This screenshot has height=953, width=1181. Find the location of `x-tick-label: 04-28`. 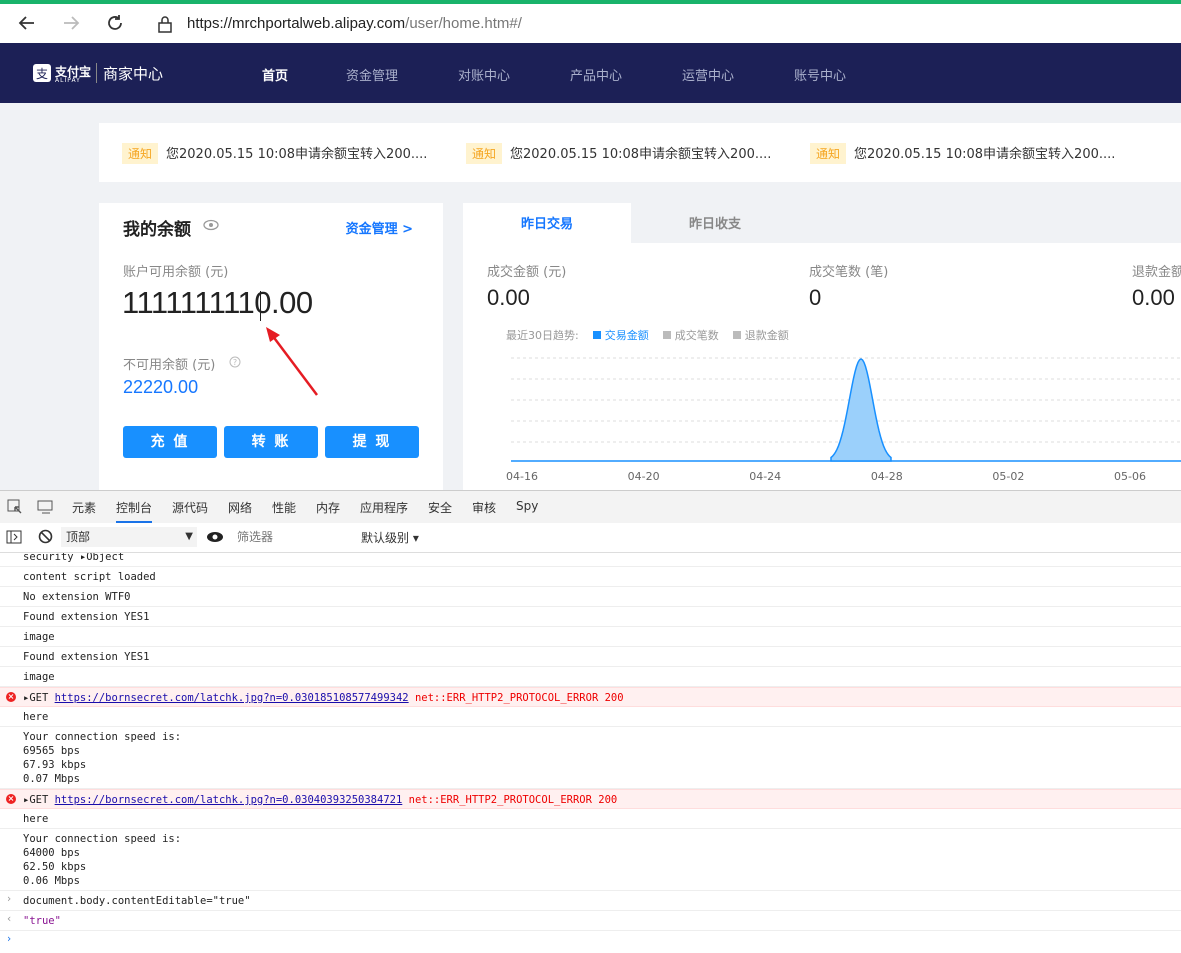

x-tick-label: 04-28 is located at coordinates (887, 476).